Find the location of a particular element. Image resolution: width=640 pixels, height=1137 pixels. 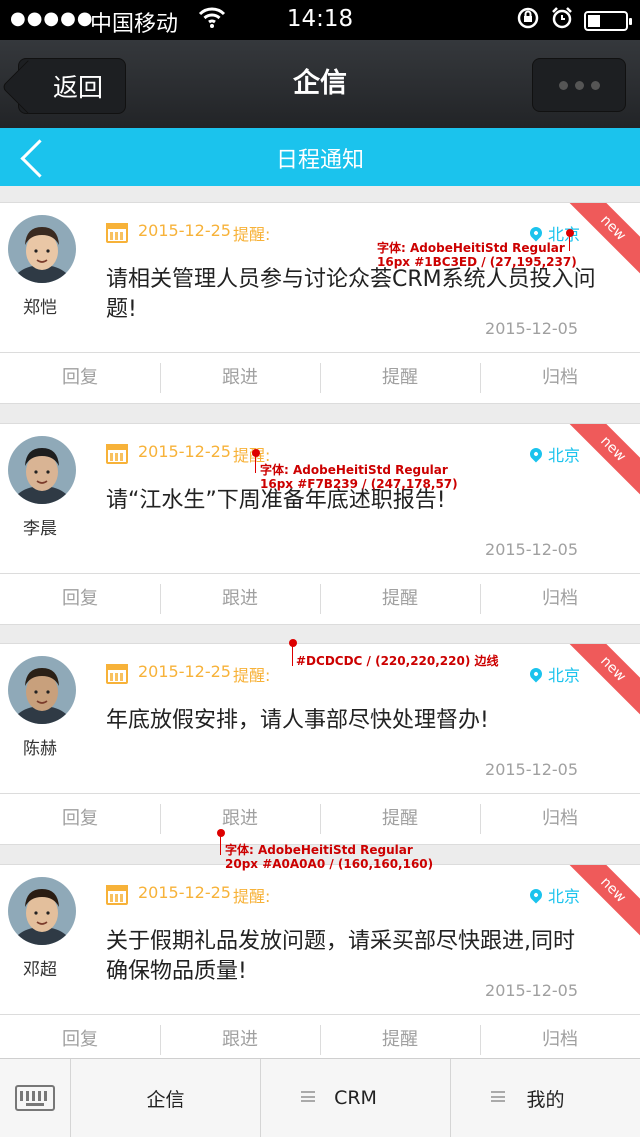

annotation-line: 16px #1BC3ED / (27,195,237) is located at coordinates (477, 262).